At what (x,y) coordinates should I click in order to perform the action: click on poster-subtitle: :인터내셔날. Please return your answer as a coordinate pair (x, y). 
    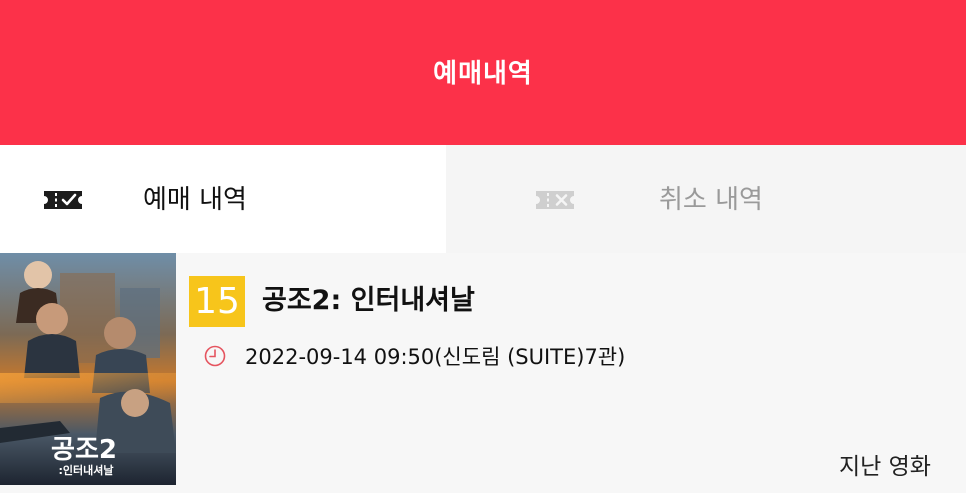
    Looking at the image, I should click on (86, 470).